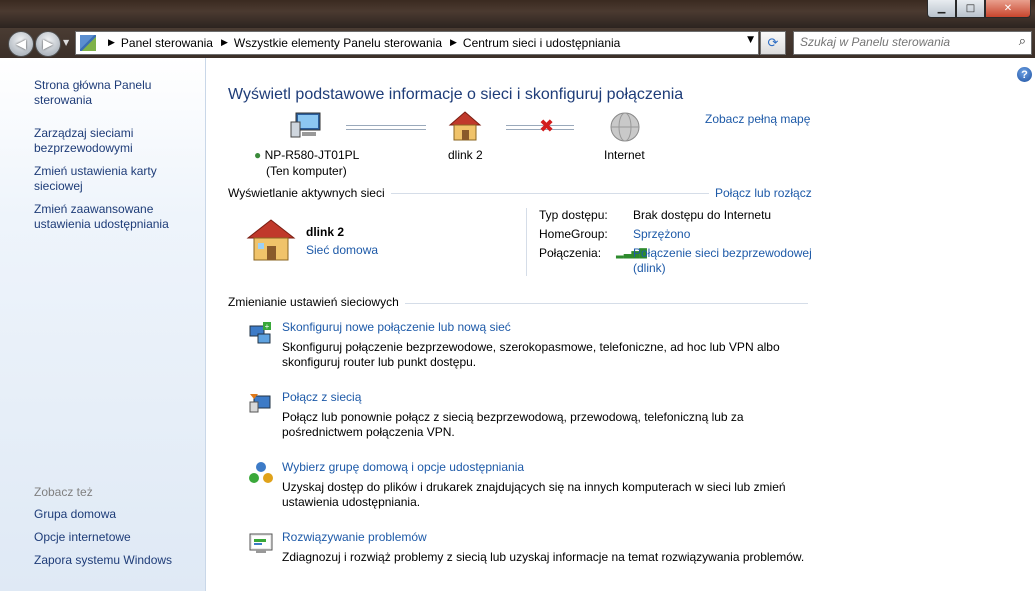 This screenshot has height=591, width=1035. Describe the element at coordinates (570, 253) in the screenshot. I see `connections-label: Połączenia:` at that location.